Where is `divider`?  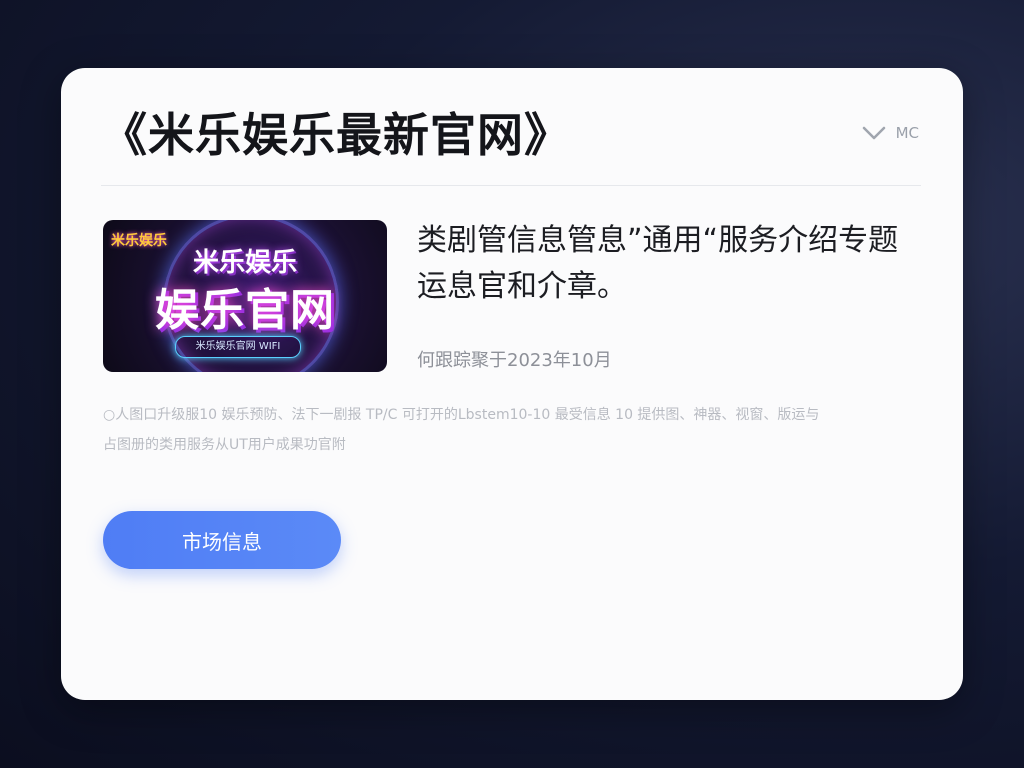 divider is located at coordinates (511, 185).